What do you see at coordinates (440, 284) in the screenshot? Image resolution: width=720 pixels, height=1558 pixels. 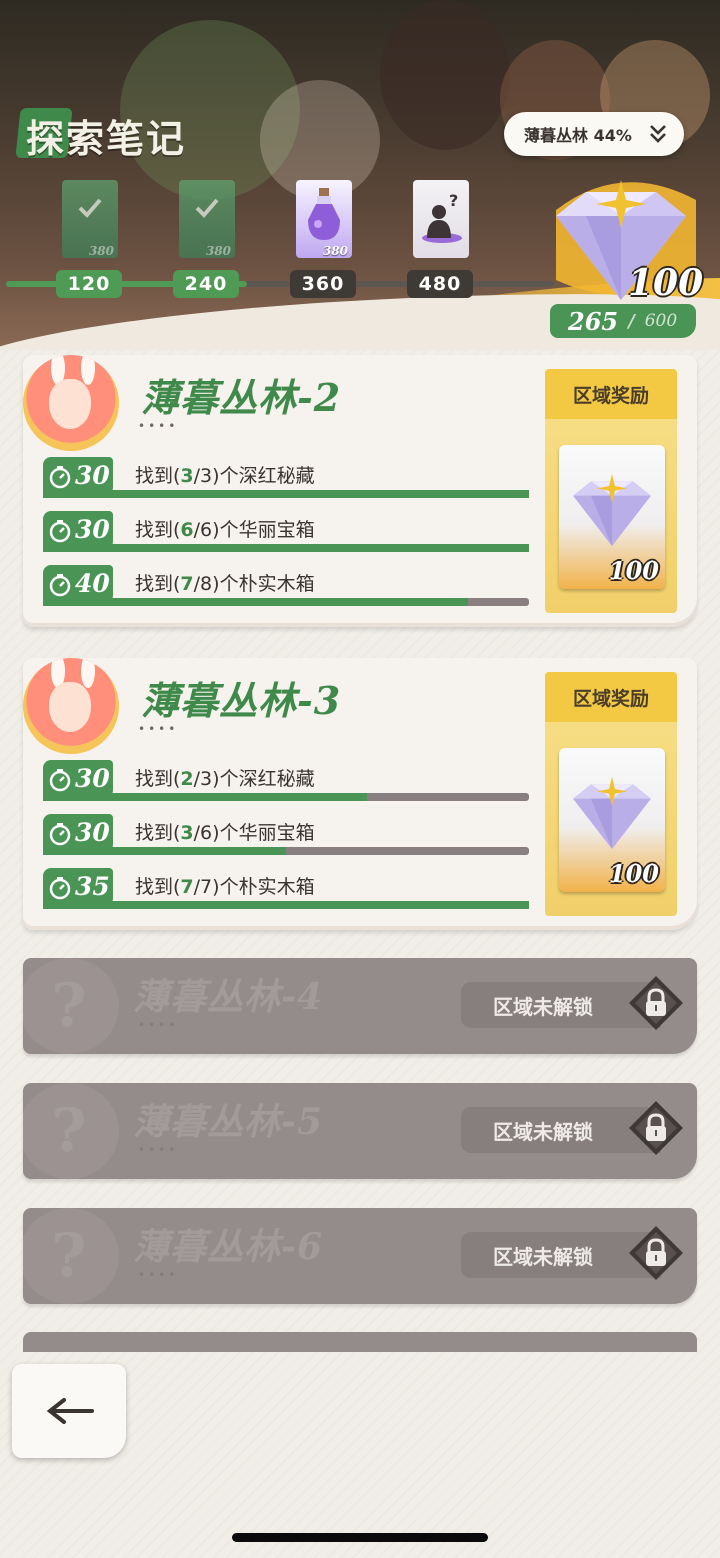 I see `milestone-threshold-4: 480` at bounding box center [440, 284].